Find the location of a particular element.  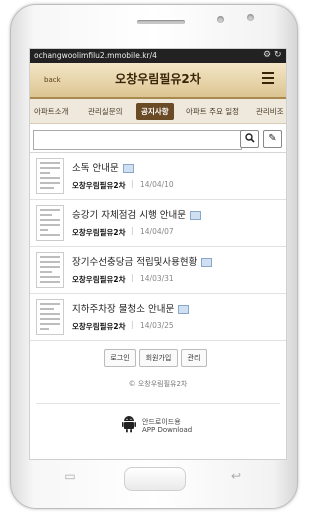

url-text: ochangwoolimfilu2.mmobile.kr/4 is located at coordinates (95, 55).